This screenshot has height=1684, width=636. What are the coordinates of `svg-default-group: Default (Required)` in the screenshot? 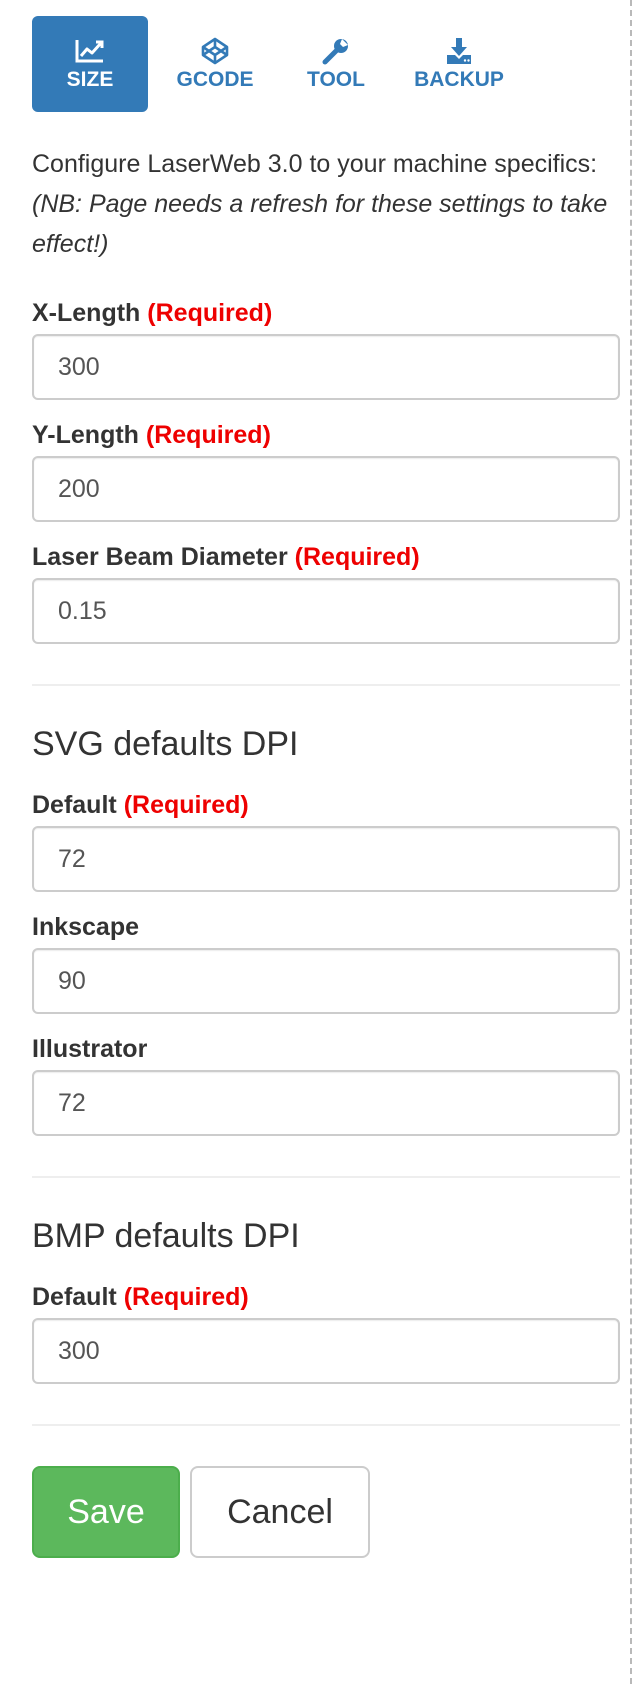 It's located at (326, 841).